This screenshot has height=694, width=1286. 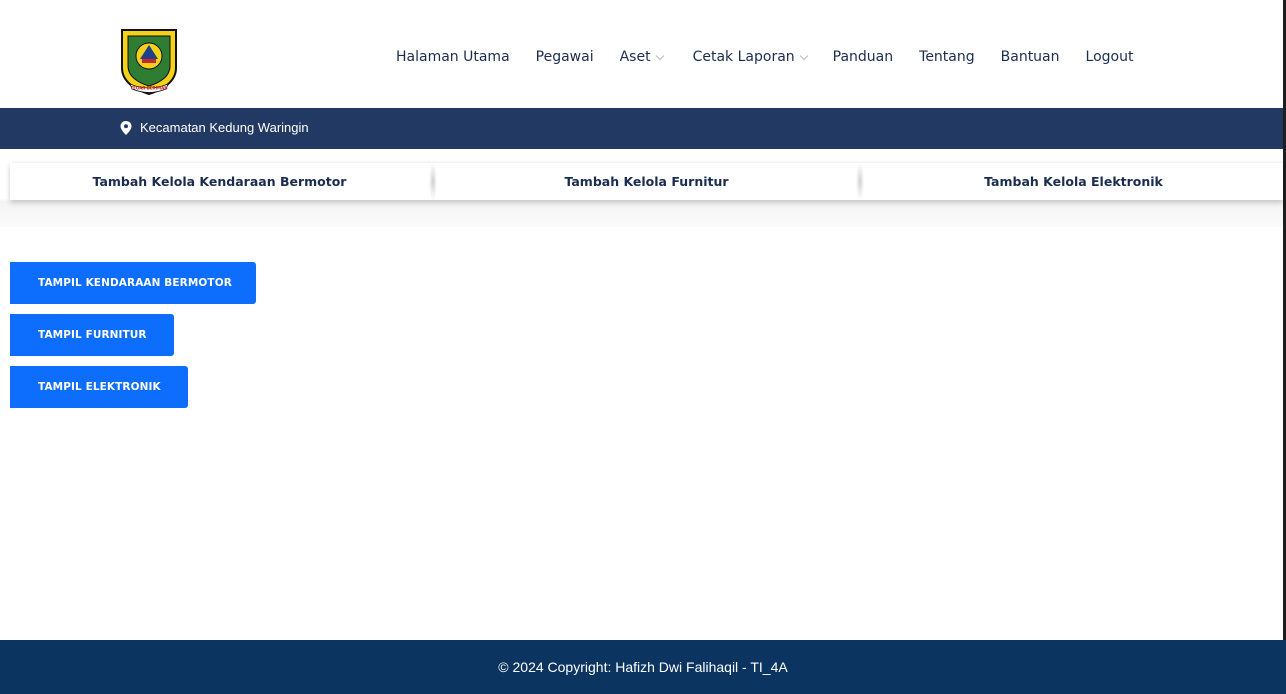 I want to click on nav-tentang: Tentang, so click(x=947, y=57).